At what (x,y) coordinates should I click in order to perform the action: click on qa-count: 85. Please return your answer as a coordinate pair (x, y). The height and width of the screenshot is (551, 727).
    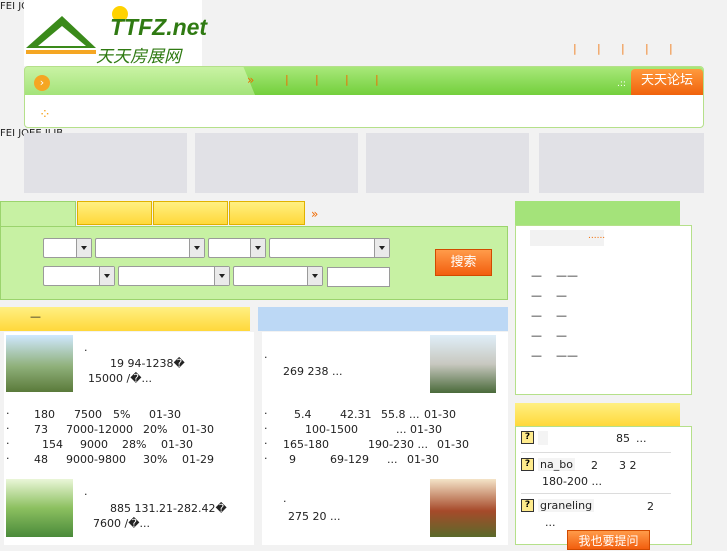
    Looking at the image, I should click on (623, 438).